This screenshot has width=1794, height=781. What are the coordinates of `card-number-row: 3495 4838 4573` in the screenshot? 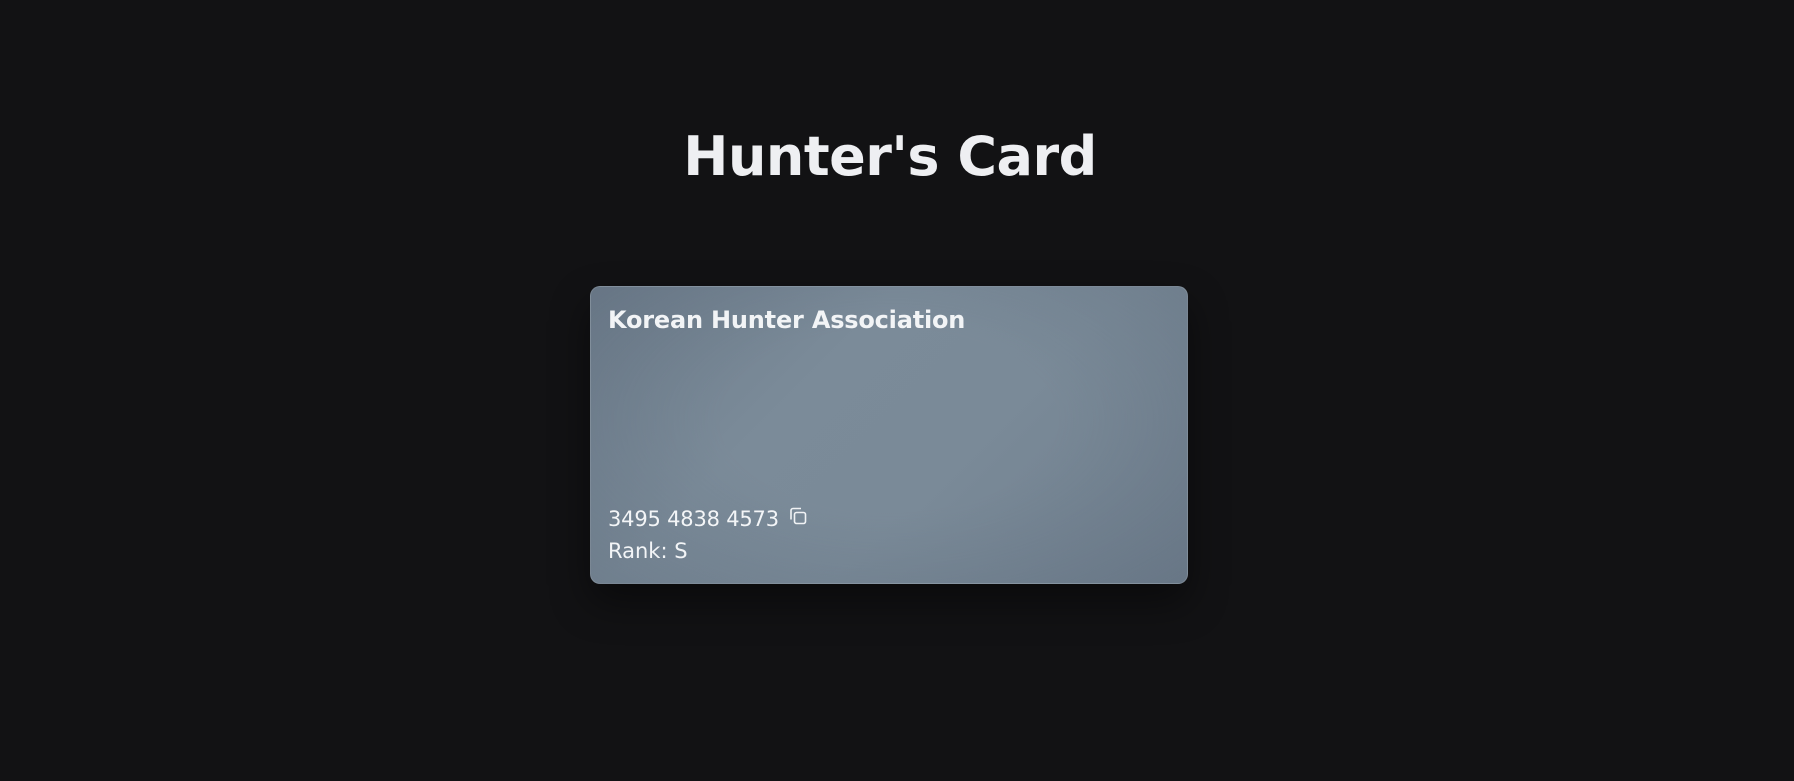 It's located at (708, 519).